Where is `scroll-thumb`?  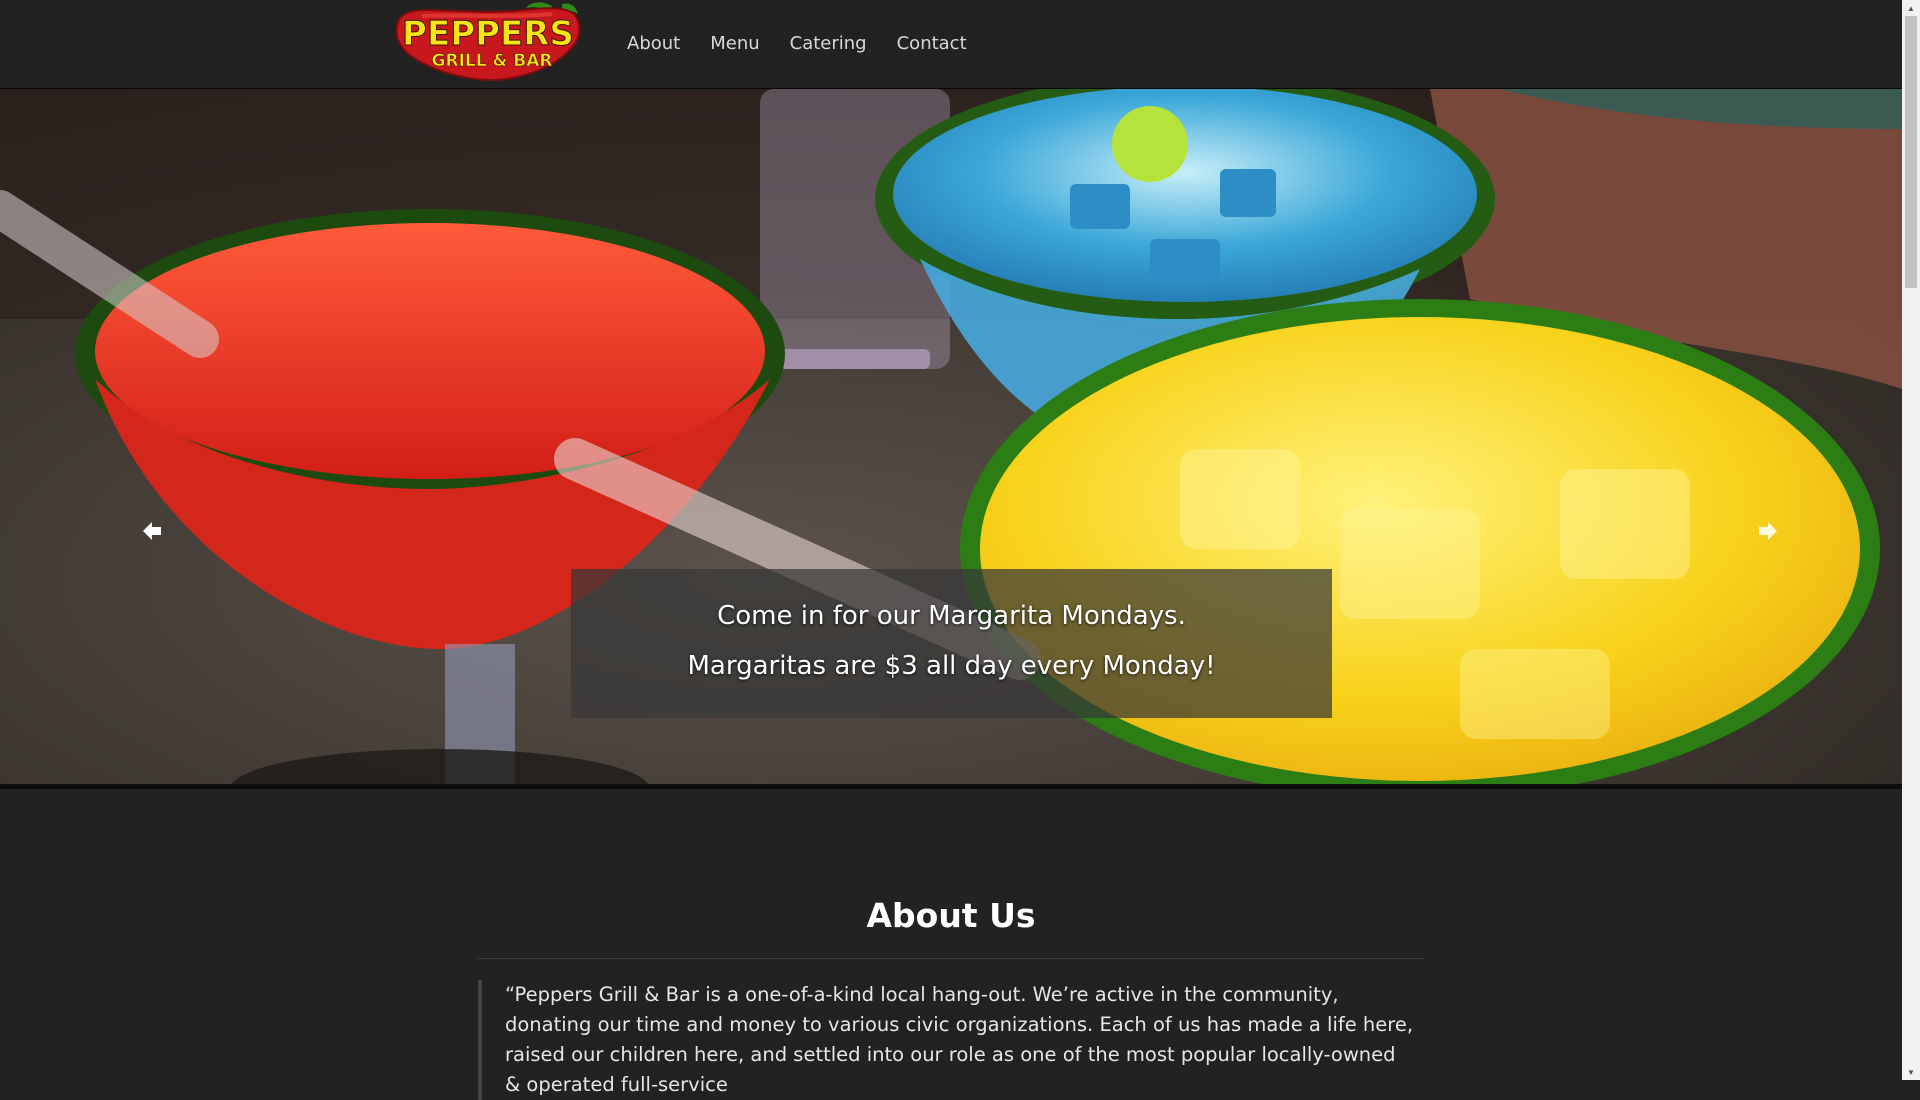
scroll-thumb is located at coordinates (1911, 152).